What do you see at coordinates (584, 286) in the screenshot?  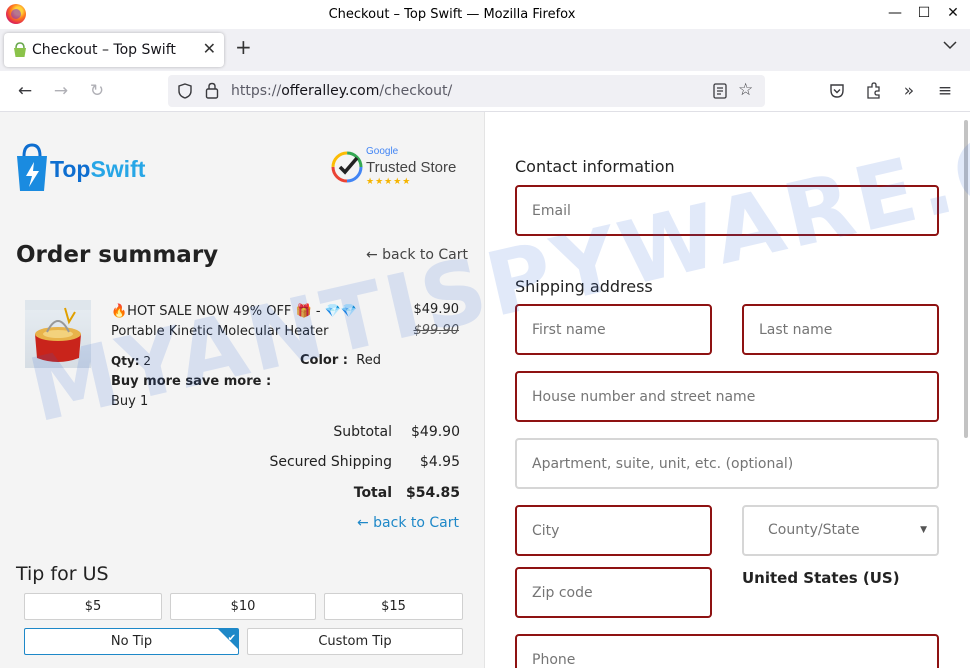 I see `shipping-address-title: Shipping address` at bounding box center [584, 286].